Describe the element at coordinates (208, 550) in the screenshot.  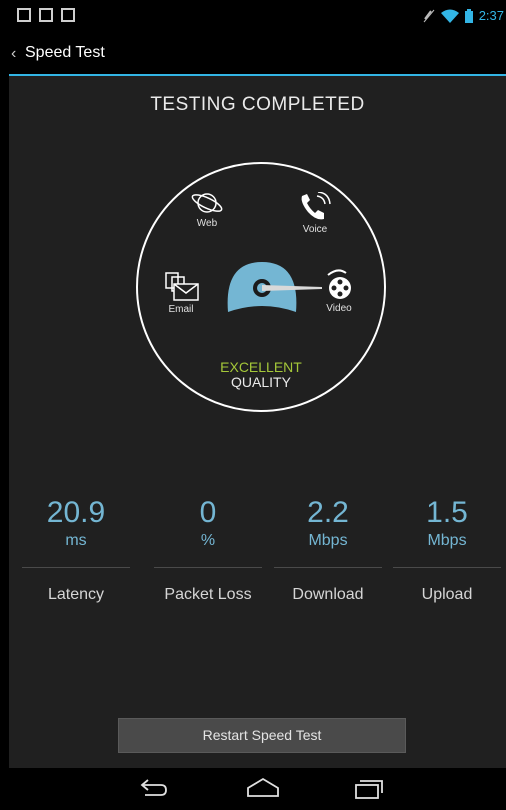
I see `packet-loss-metric: 0 % Packet Loss` at that location.